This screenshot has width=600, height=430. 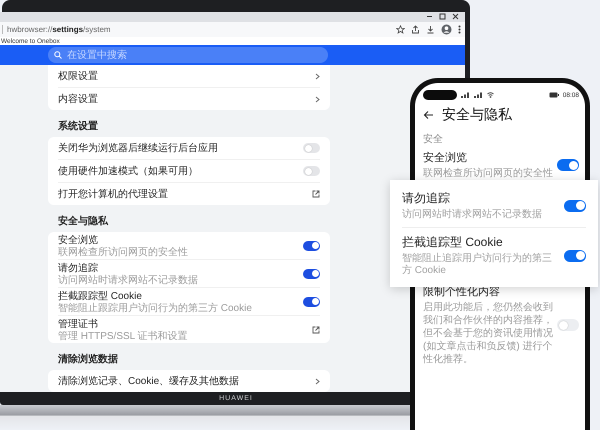 What do you see at coordinates (433, 139) in the screenshot?
I see `section-label: 安全` at bounding box center [433, 139].